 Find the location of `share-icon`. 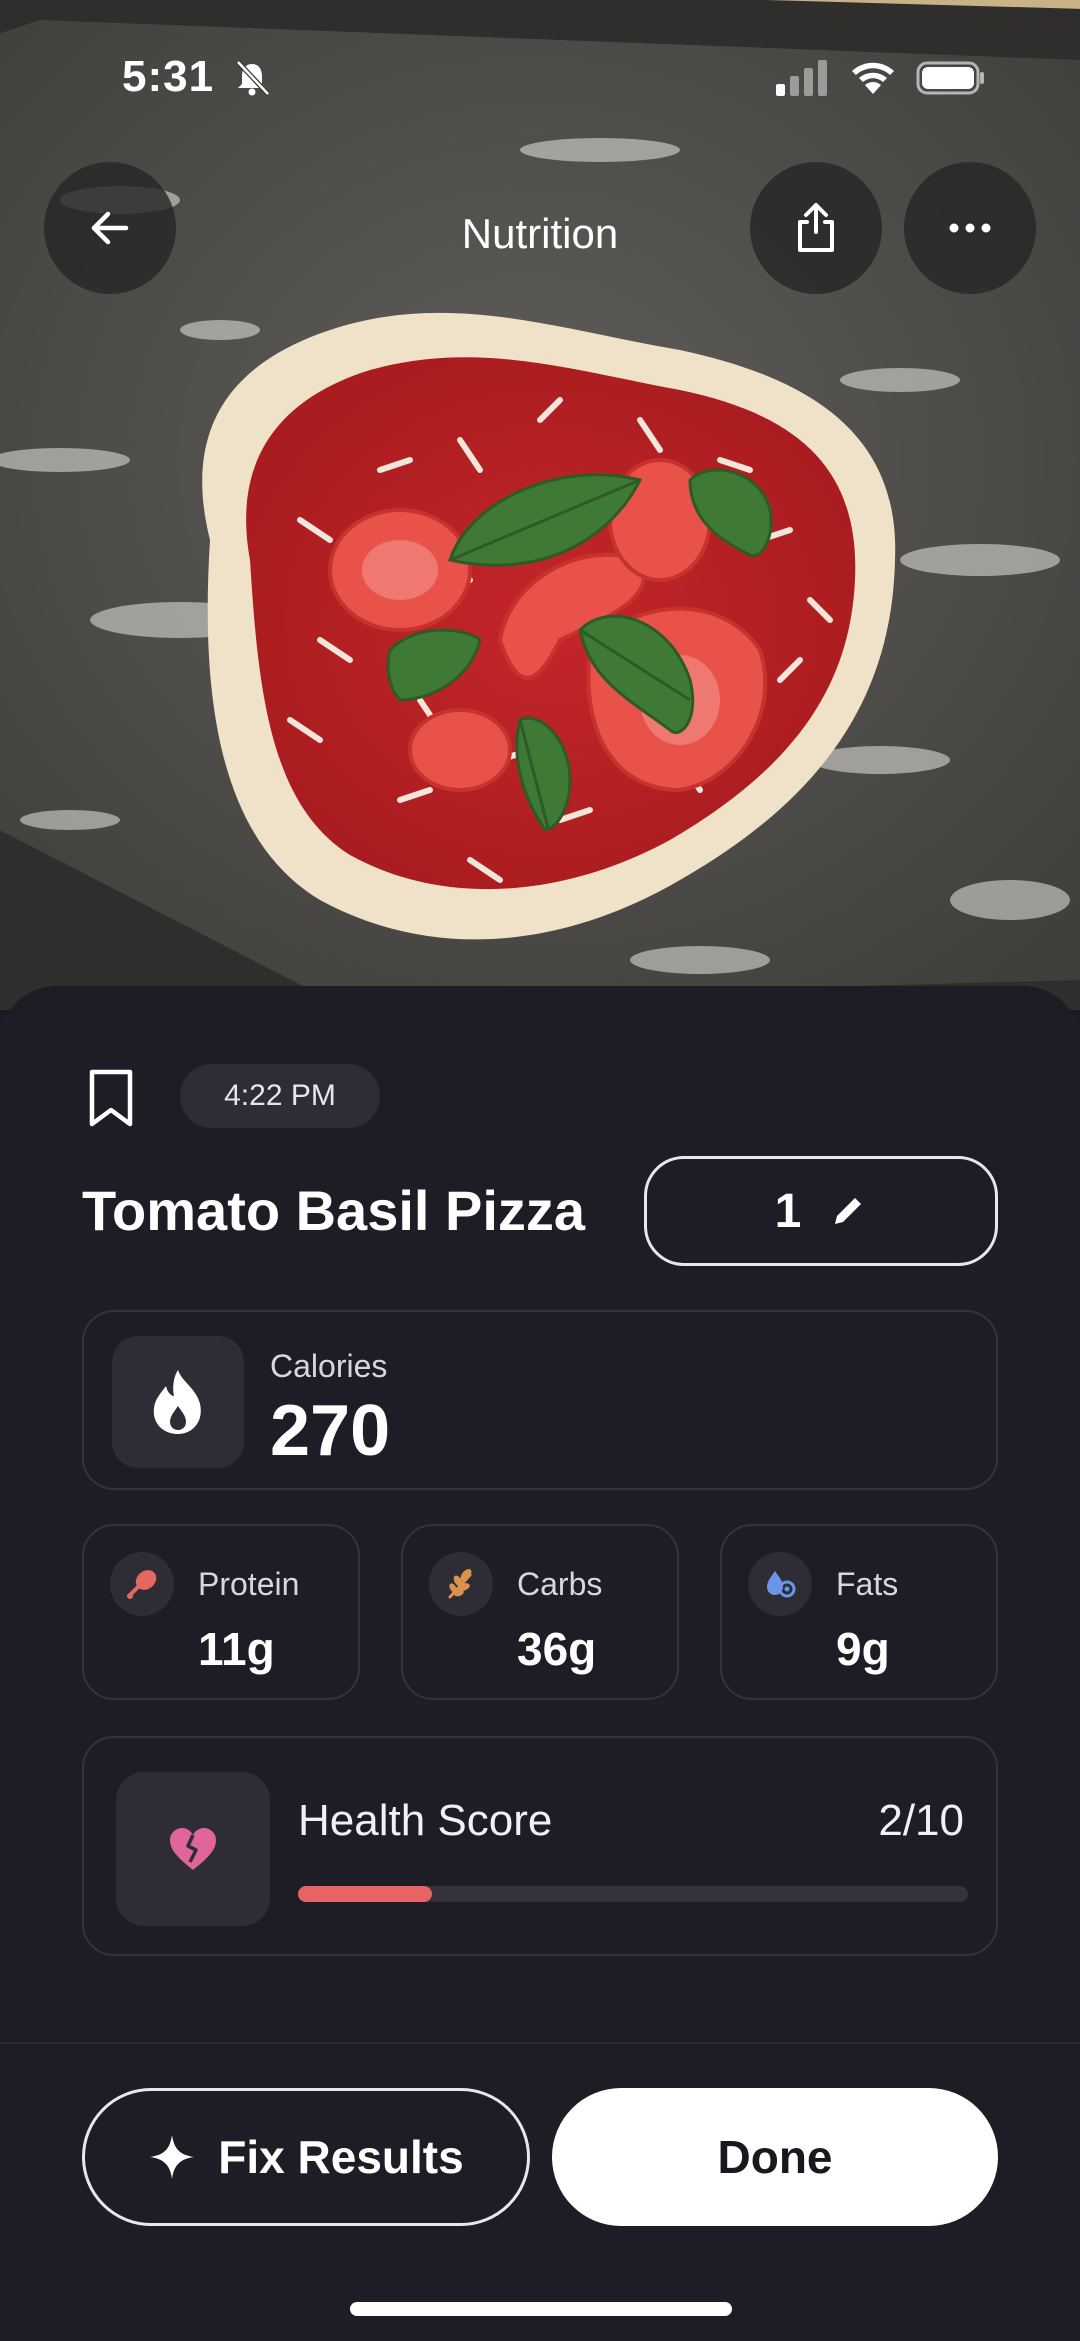

share-icon is located at coordinates (816, 227).